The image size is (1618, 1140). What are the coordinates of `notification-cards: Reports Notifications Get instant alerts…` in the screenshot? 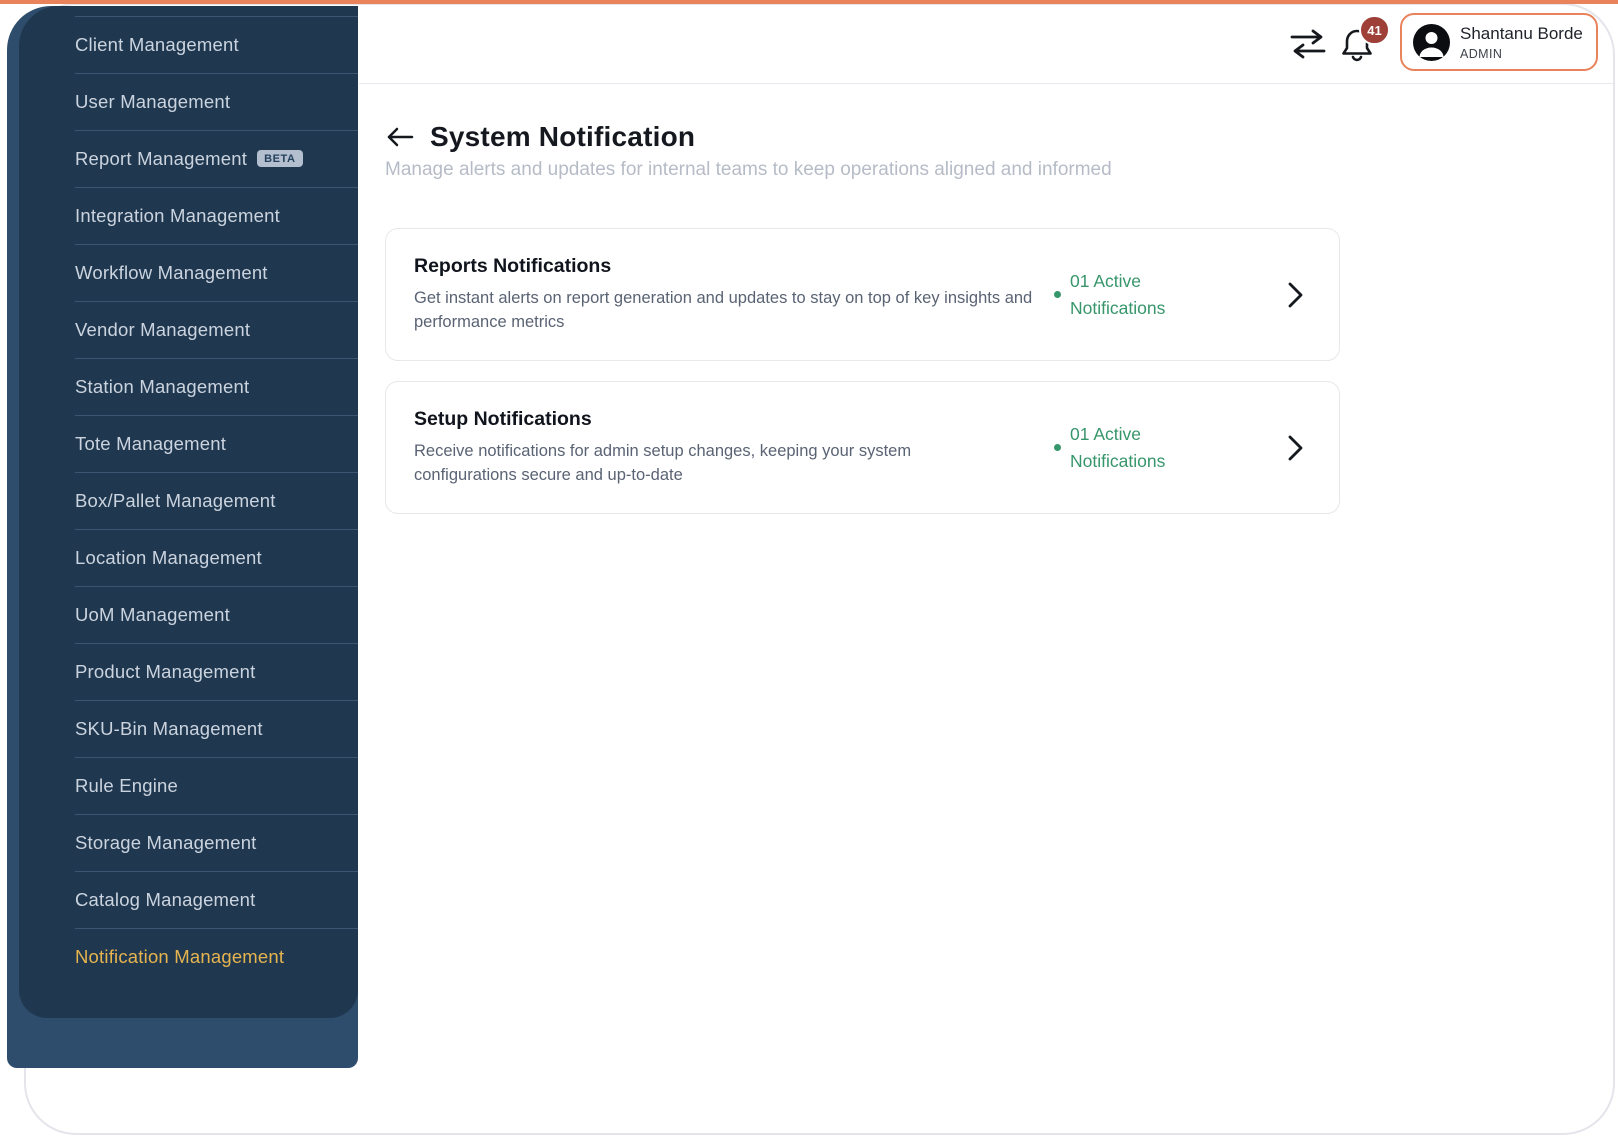 It's located at (862, 371).